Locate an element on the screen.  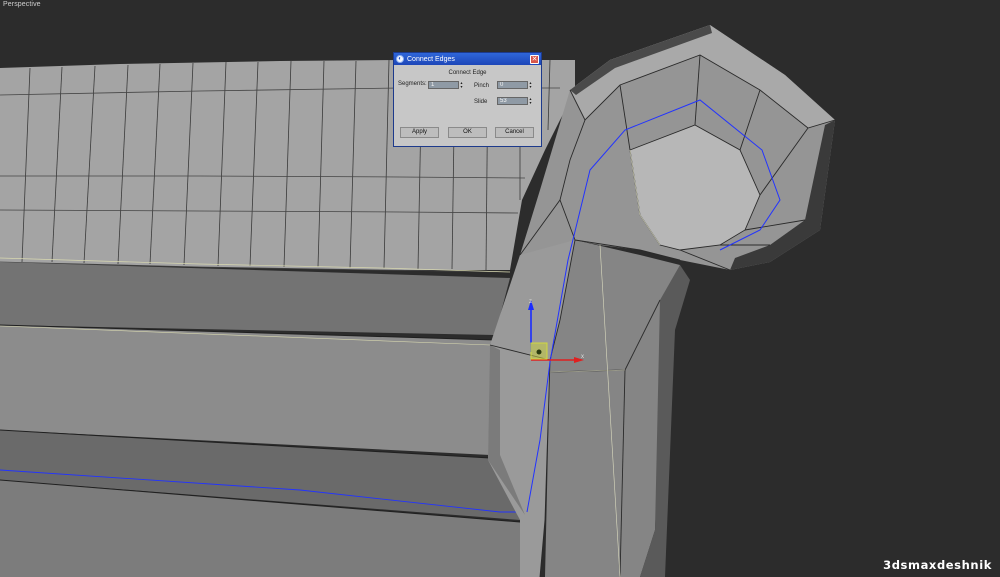
segments-spinner: 1 ▲ ▼ is located at coordinates (446, 85).